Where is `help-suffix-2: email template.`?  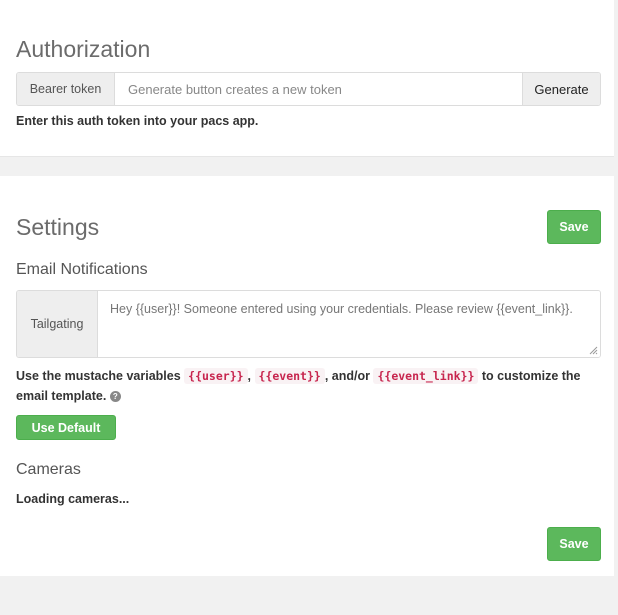 help-suffix-2: email template. is located at coordinates (61, 396).